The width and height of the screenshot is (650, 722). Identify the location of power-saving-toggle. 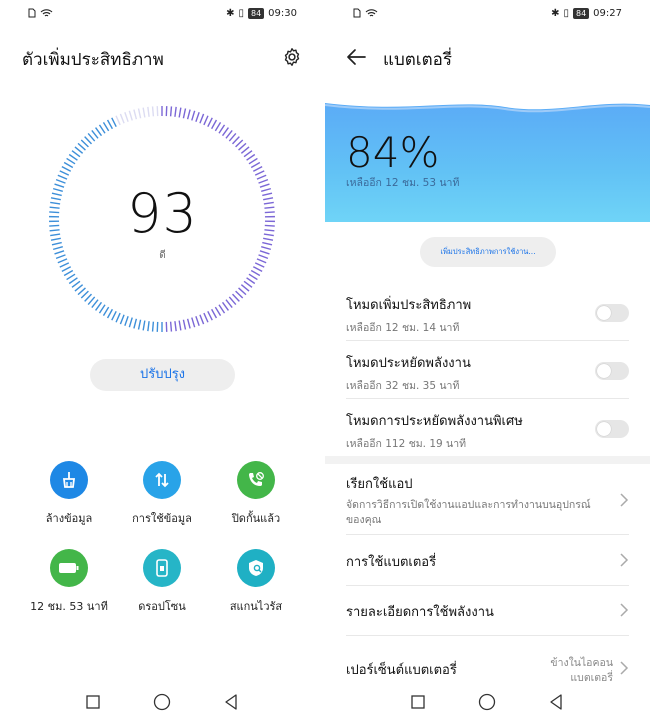
(612, 371).